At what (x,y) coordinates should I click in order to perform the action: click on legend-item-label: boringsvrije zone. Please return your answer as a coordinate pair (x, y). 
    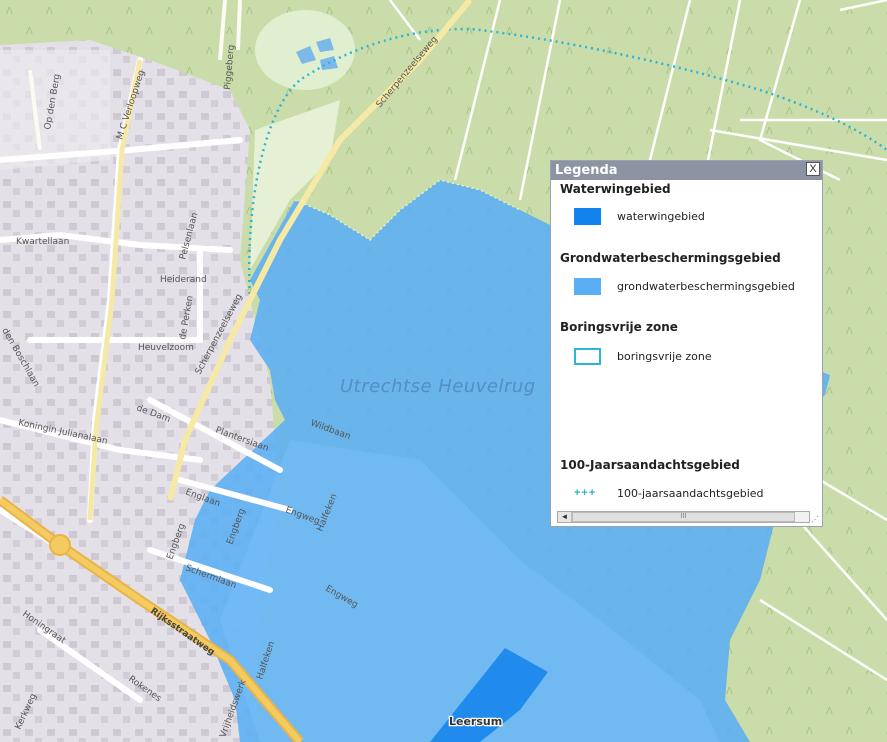
    Looking at the image, I should click on (664, 356).